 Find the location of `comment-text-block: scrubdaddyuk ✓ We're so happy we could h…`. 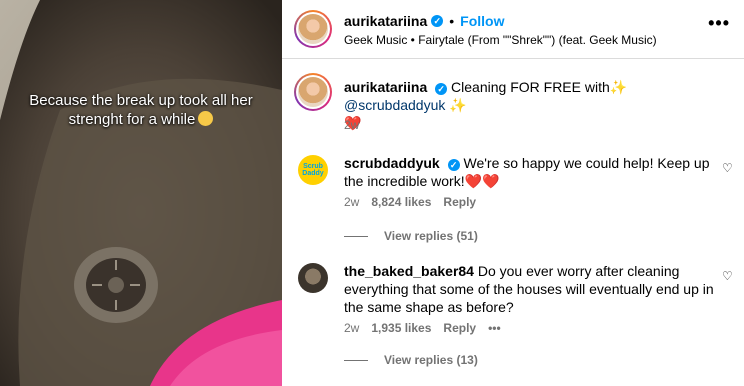

comment-text-block: scrubdaddyuk ✓ We're so happy we could h… is located at coordinates (529, 172).